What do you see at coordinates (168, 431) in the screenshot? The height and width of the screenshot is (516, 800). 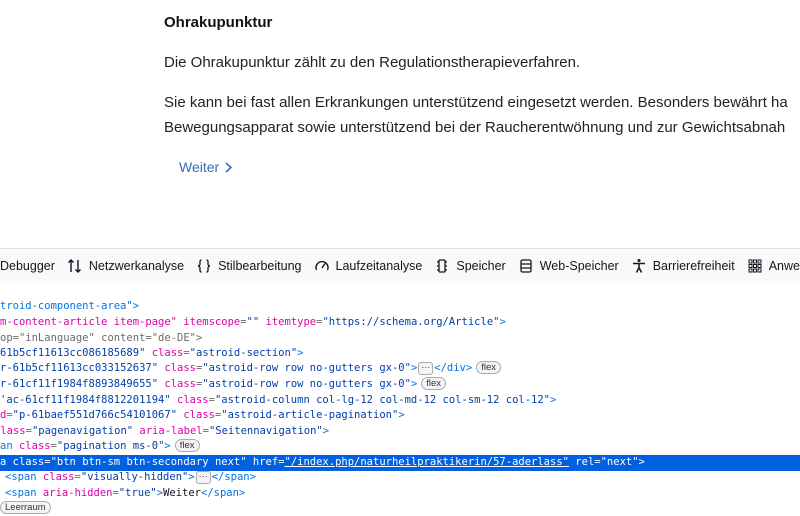 I see `attr-name: aria-label` at bounding box center [168, 431].